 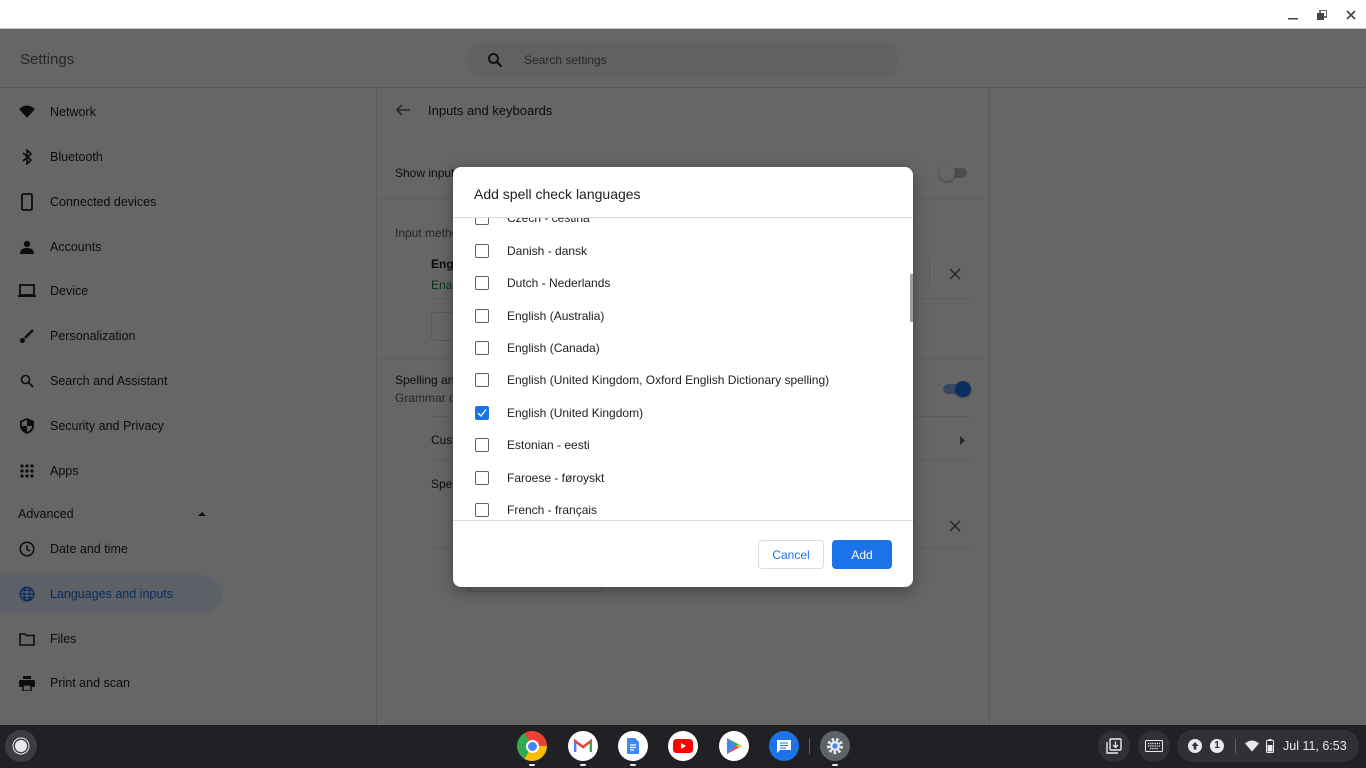 I want to click on language-option: Estonian - eesti, so click(x=680, y=445).